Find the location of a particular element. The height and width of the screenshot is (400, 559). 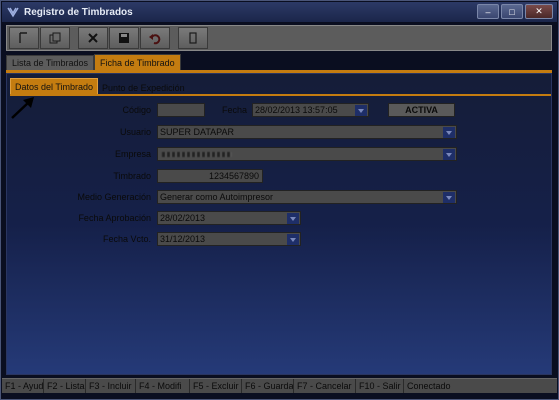

fecha-aprobacion-field: 28/02/2013 is located at coordinates (229, 218).